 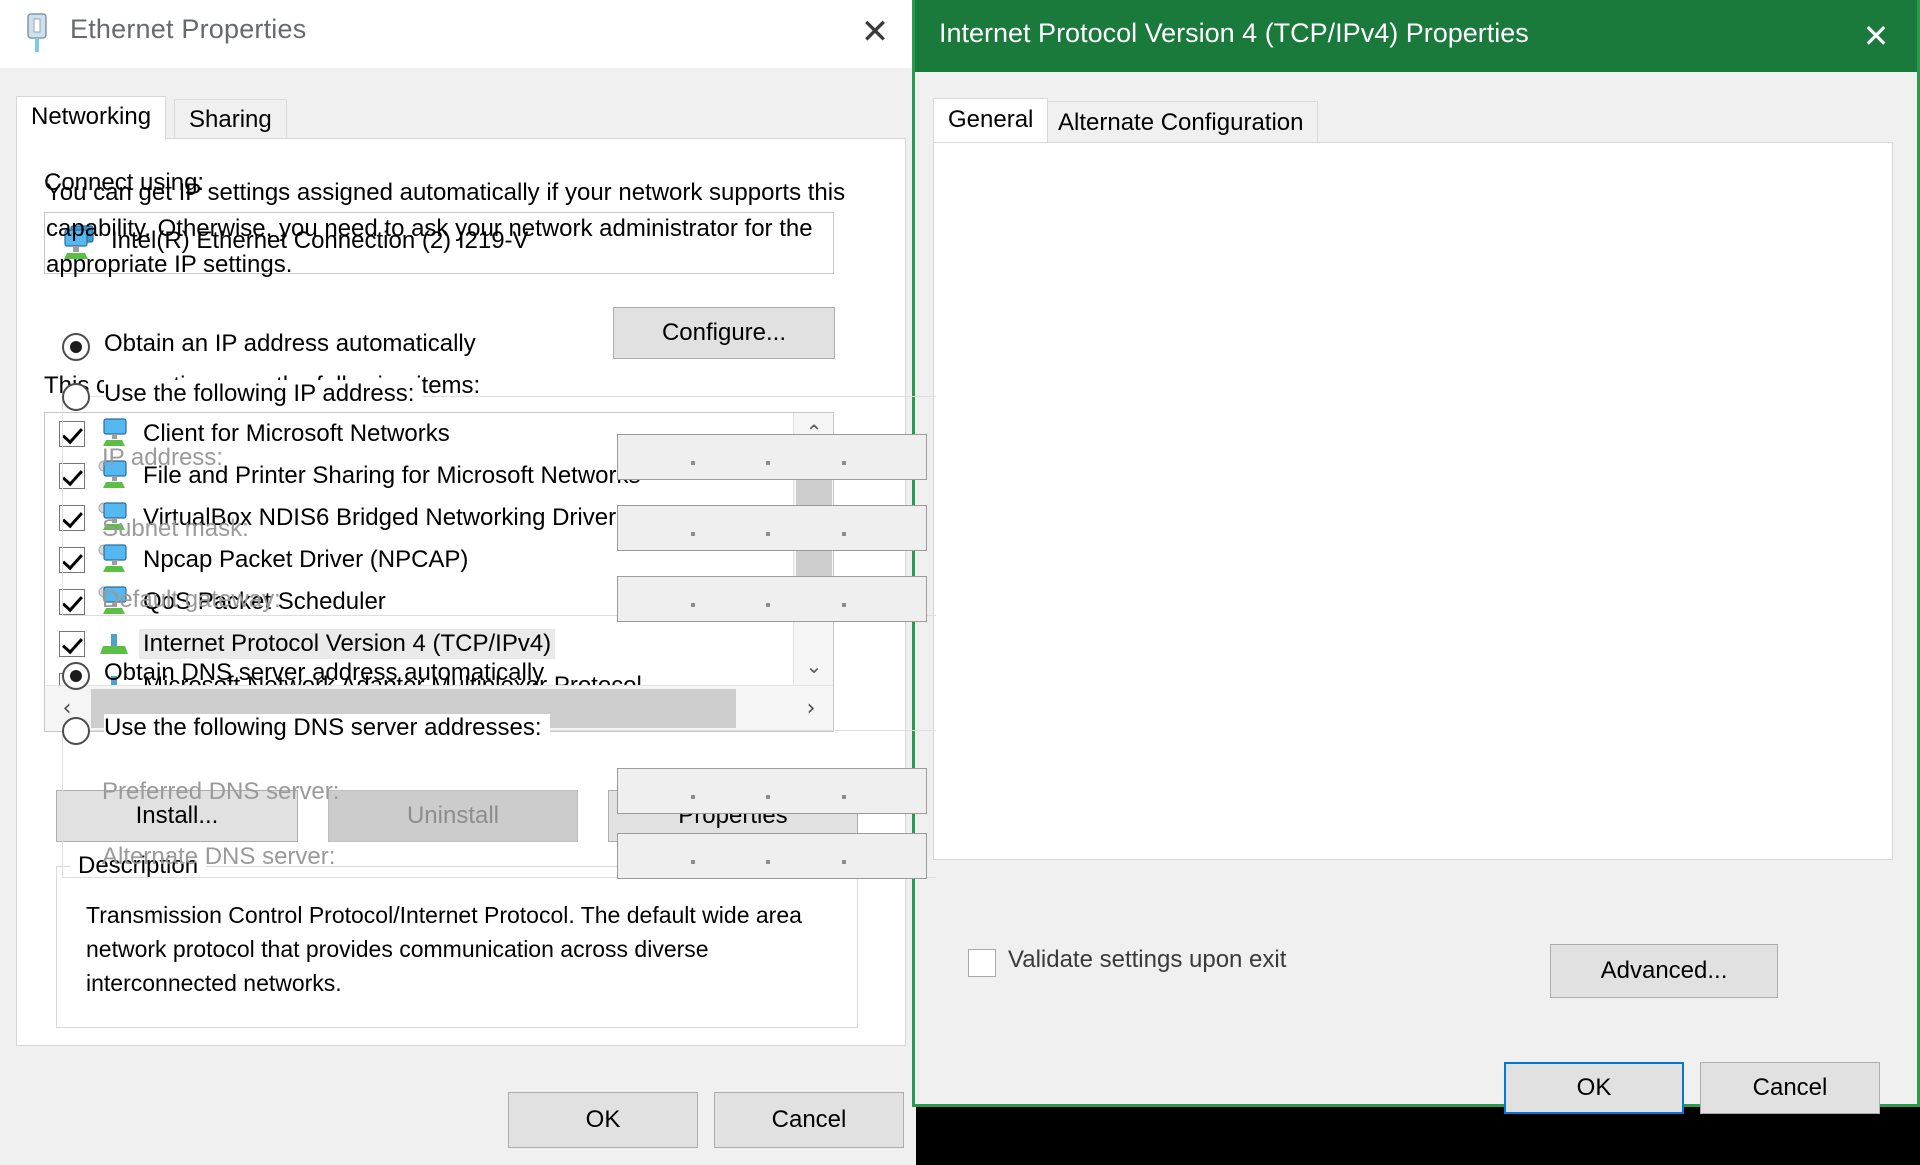 I want to click on subnet-mask-label: Subnet mask:, so click(x=175, y=528).